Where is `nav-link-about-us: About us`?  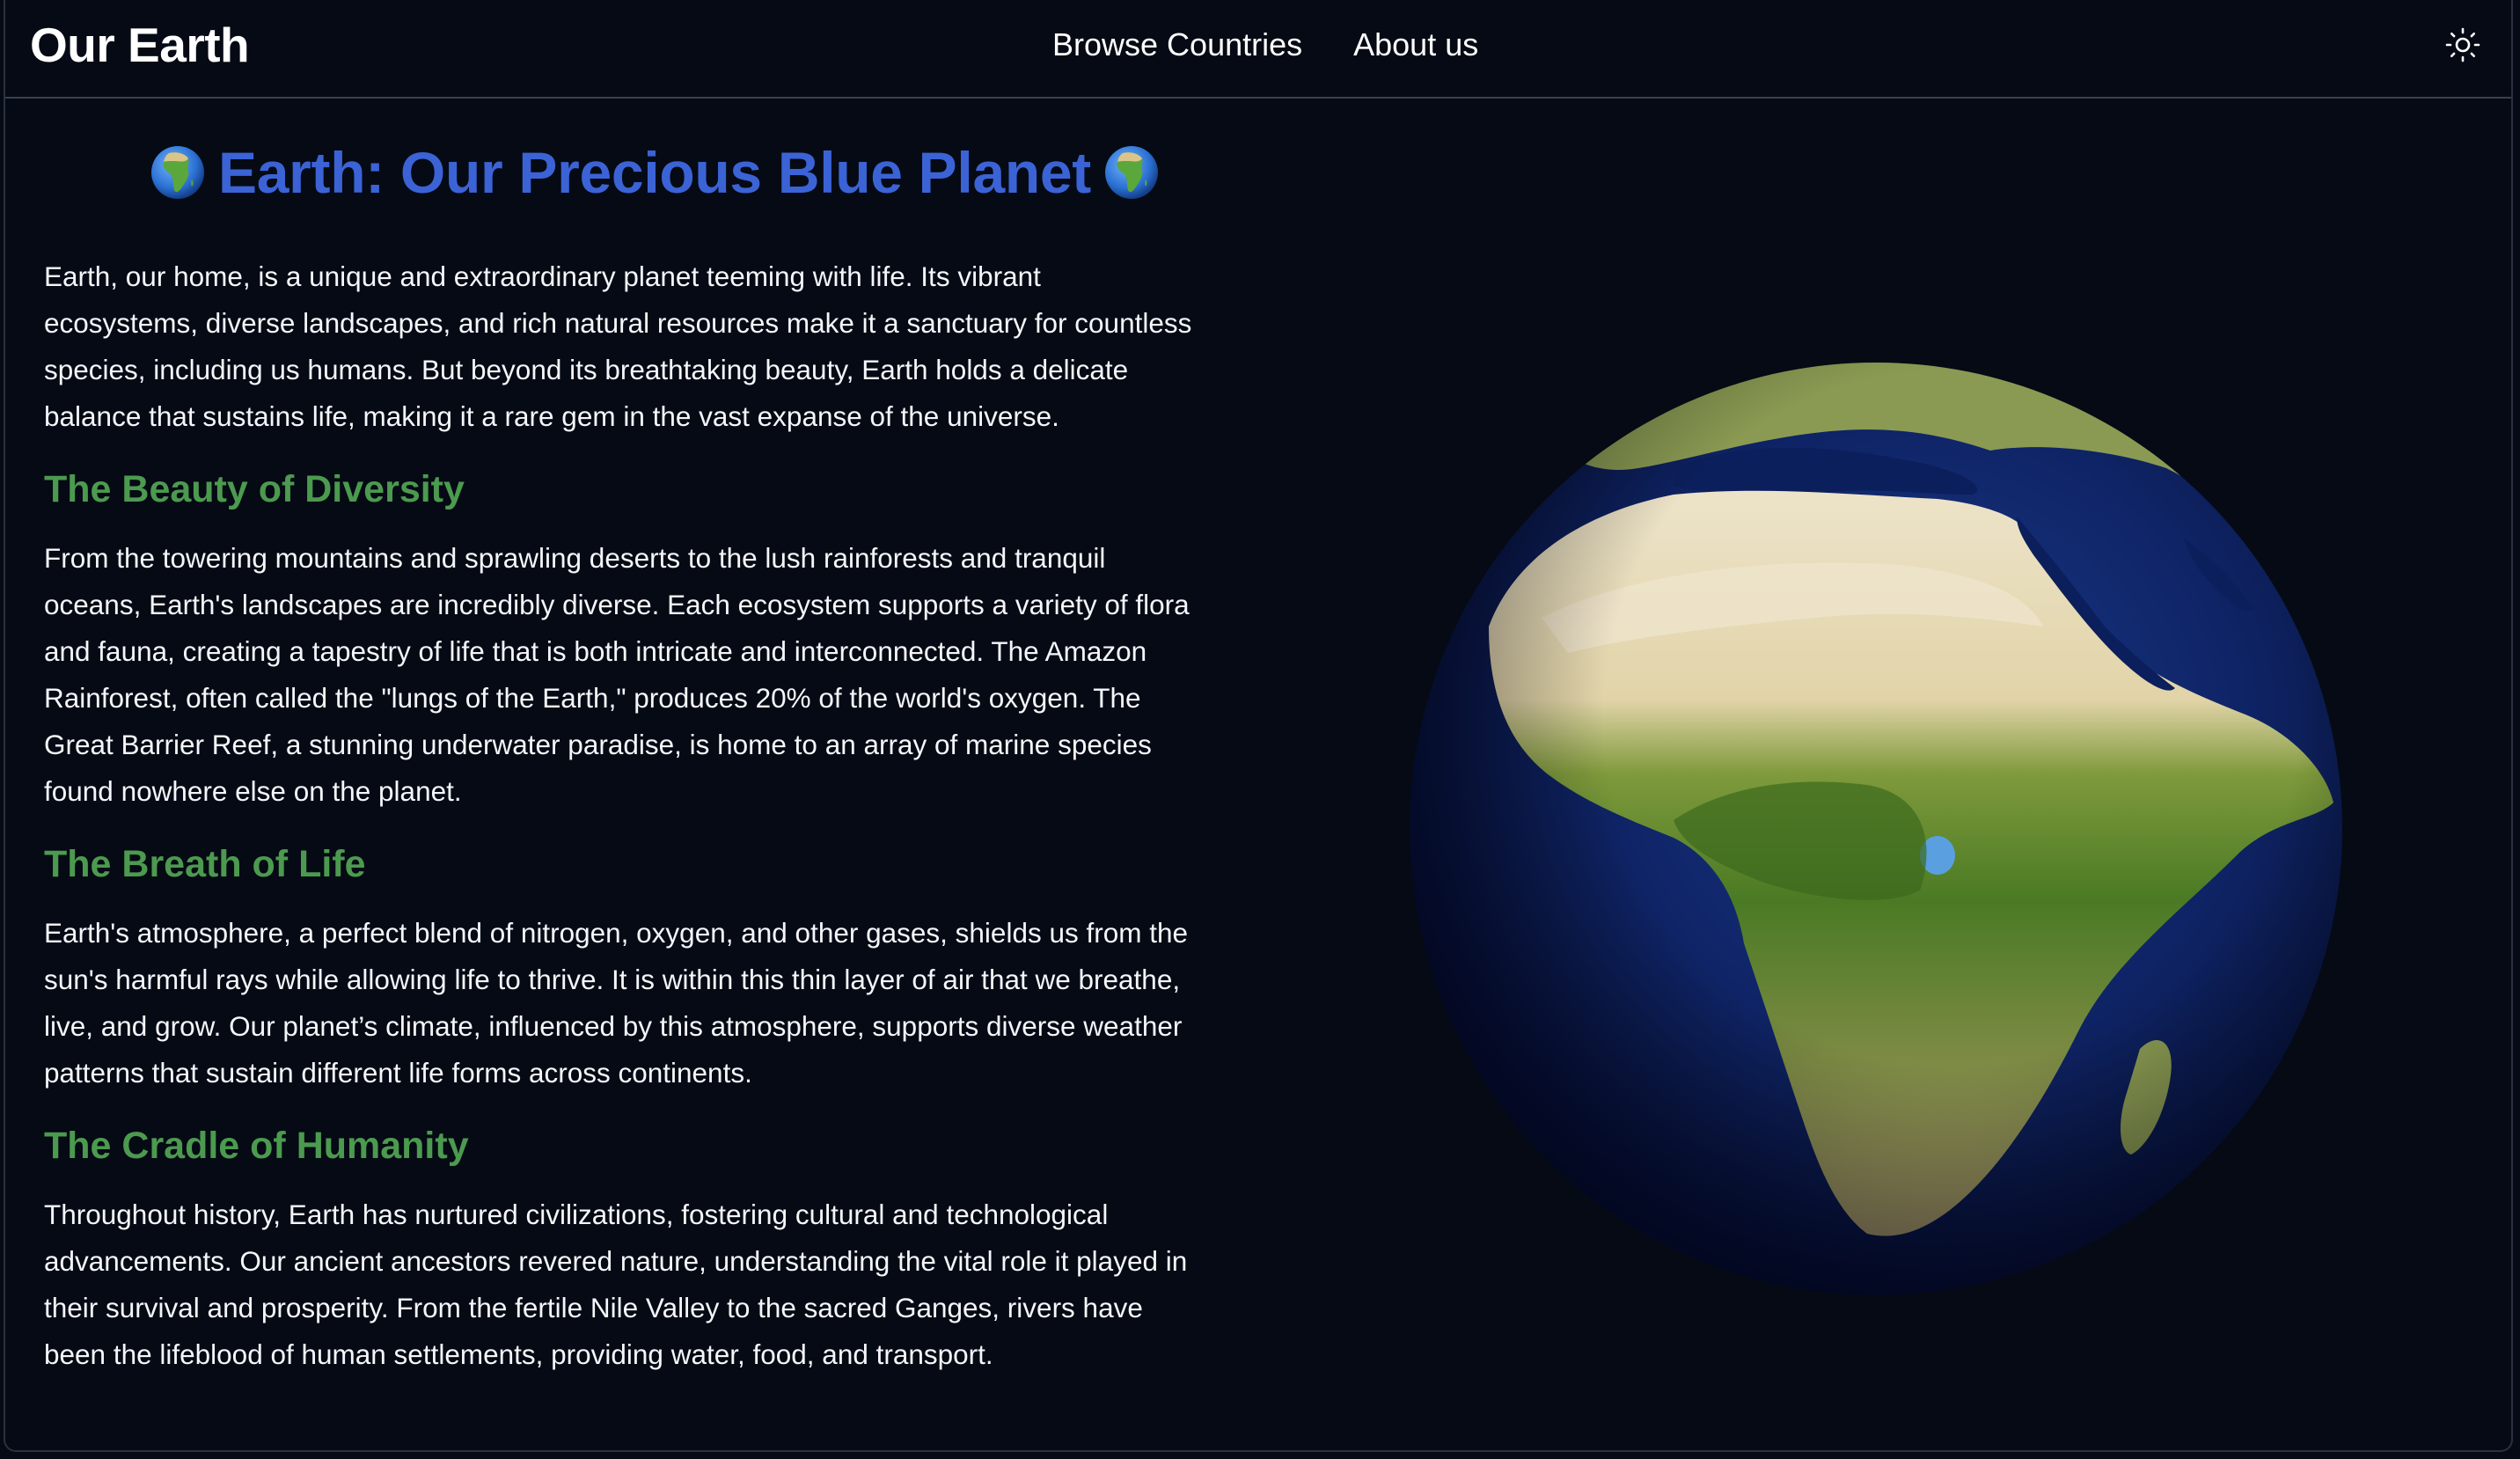 nav-link-about-us: About us is located at coordinates (1415, 45).